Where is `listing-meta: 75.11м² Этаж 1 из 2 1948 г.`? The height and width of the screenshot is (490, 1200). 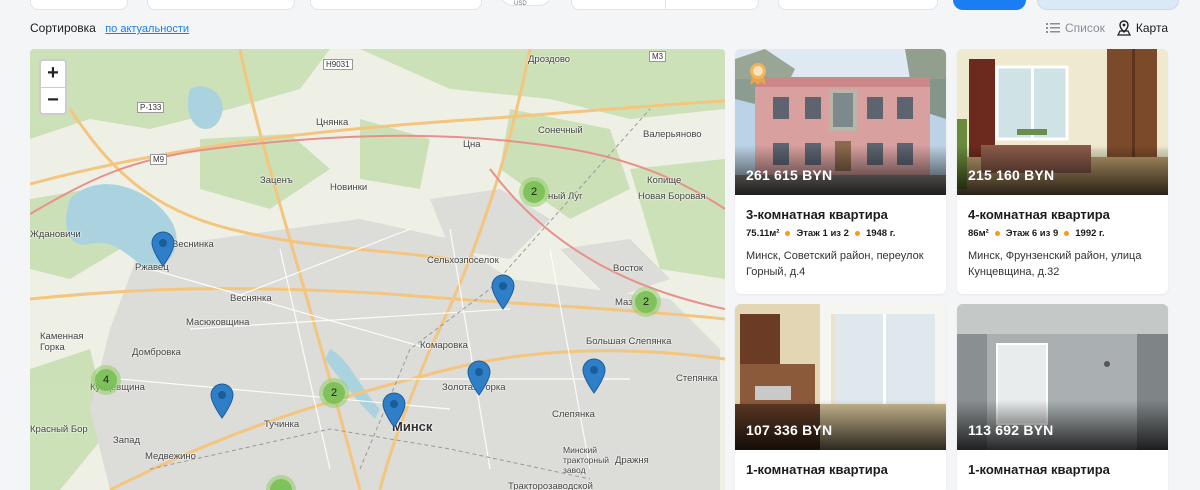 listing-meta: 75.11м² Этаж 1 из 2 1948 г. is located at coordinates (840, 233).